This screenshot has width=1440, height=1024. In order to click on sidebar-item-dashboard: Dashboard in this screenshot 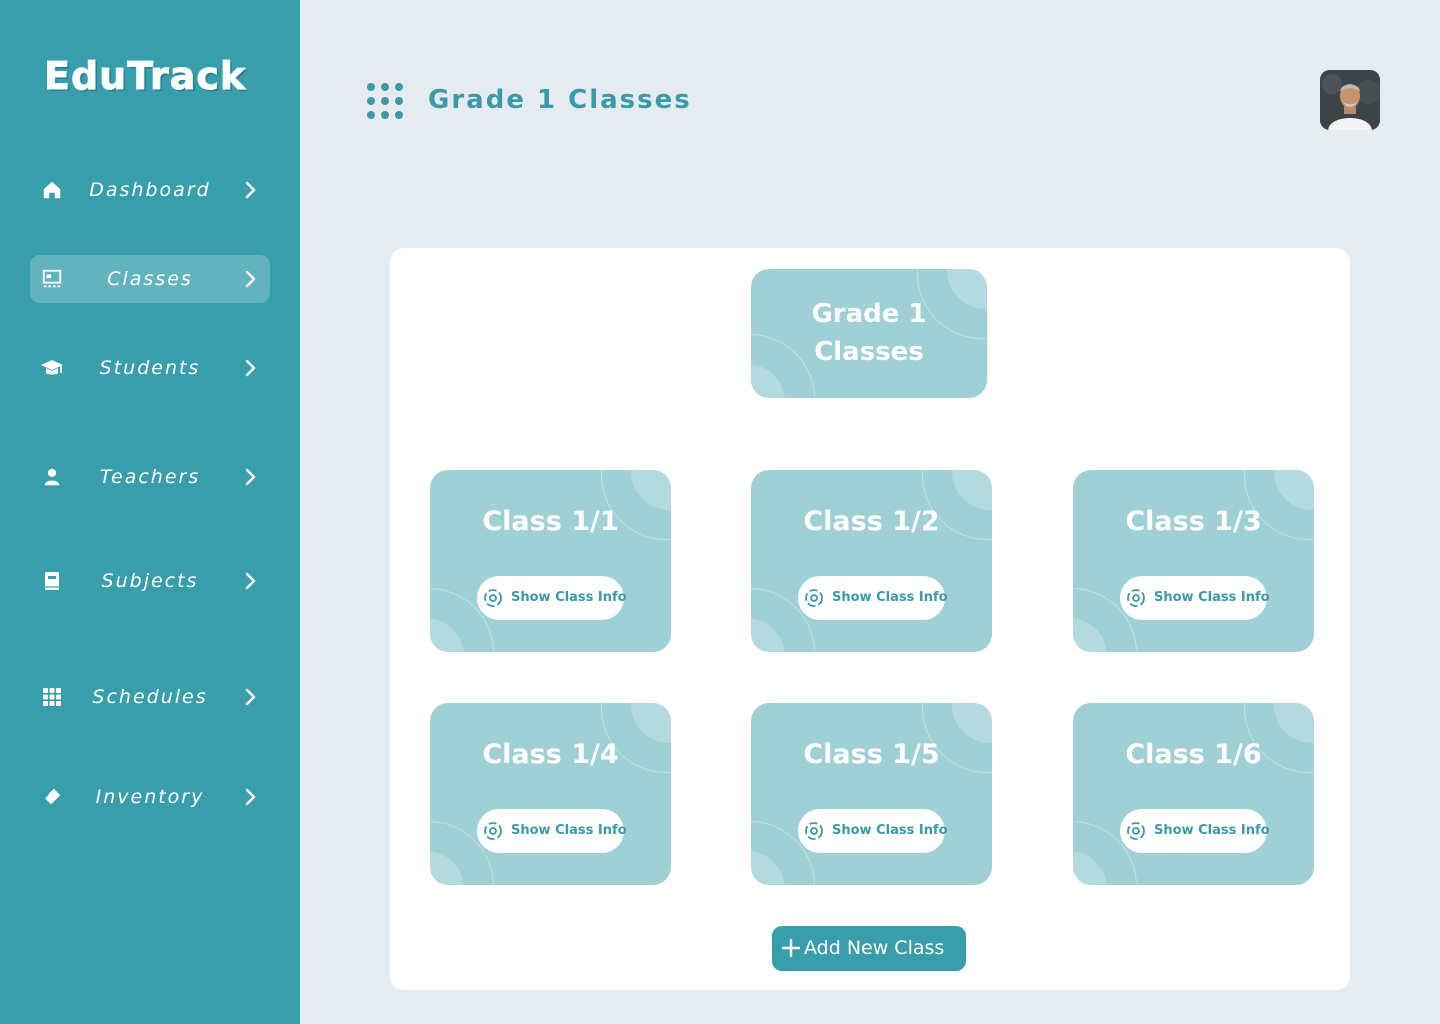, I will do `click(150, 190)`.